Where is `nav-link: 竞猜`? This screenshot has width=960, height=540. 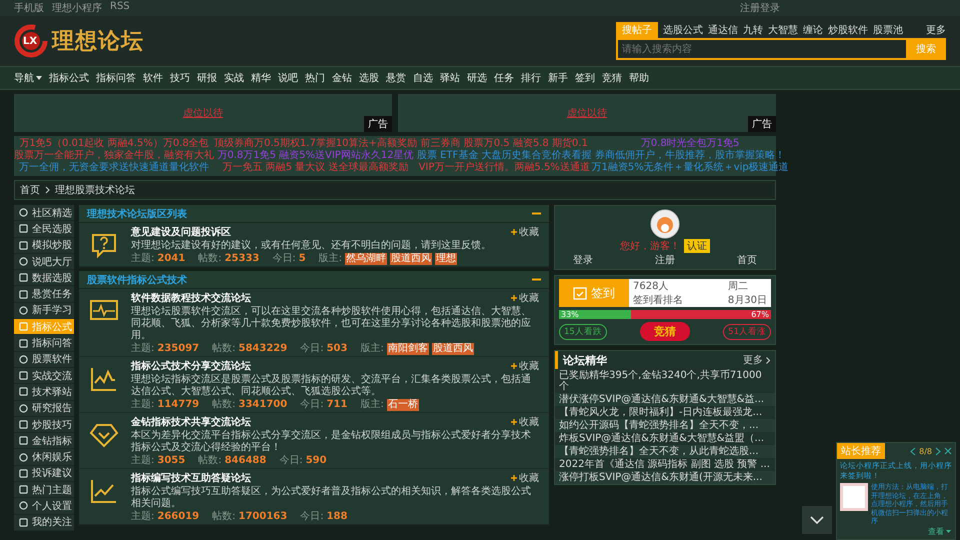
nav-link: 竞猜 is located at coordinates (612, 78).